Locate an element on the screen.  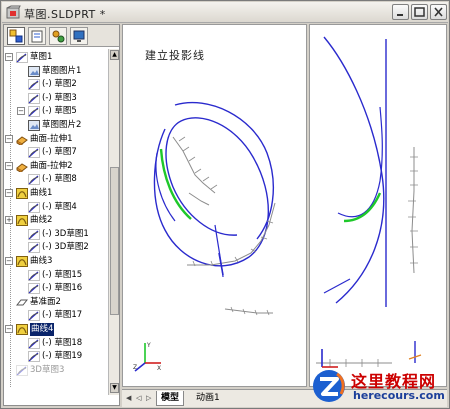
tree-item: 基准面2 is located at coordinates (56, 302).